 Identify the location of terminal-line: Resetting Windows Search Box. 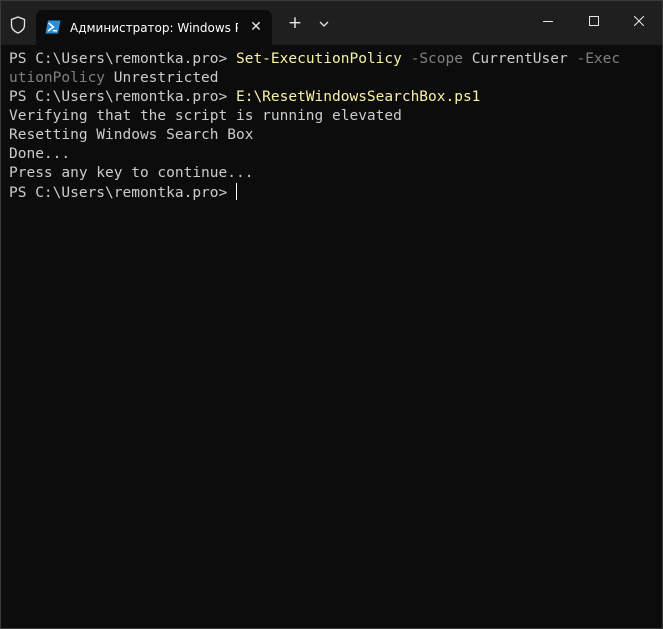
(131, 135).